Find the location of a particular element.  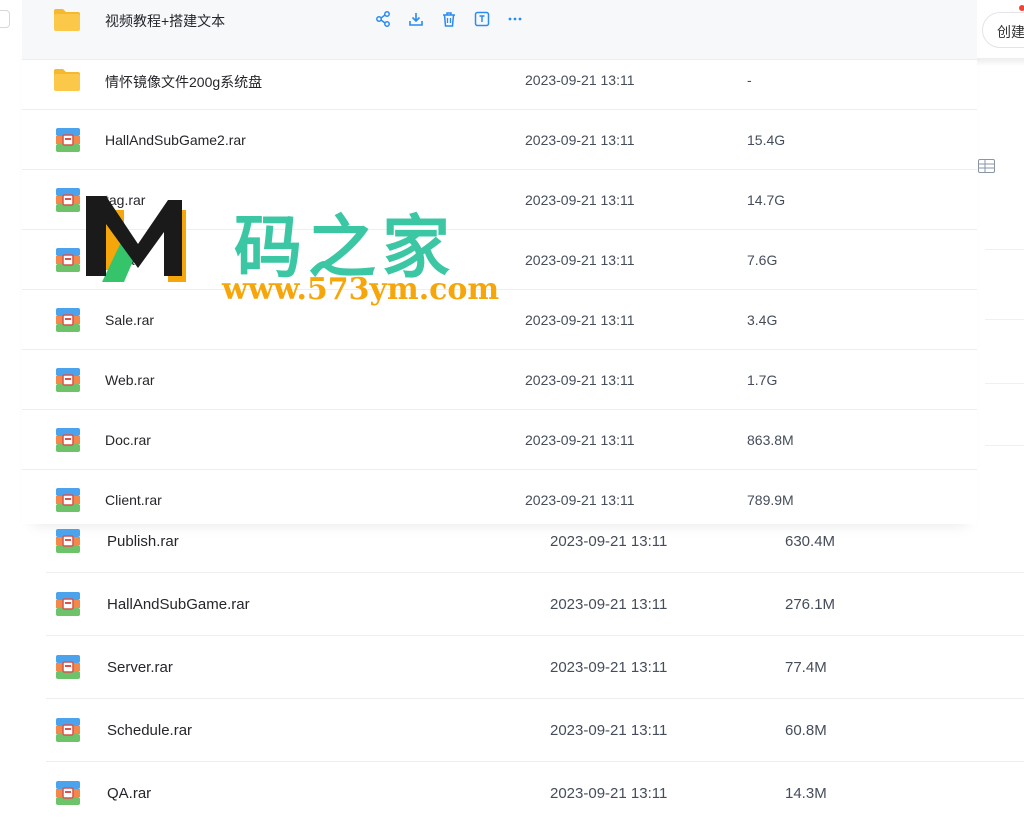

list-item: 情怀镜像文件200g系统盘 2023-09-21 13:11 - is located at coordinates (499, 80).